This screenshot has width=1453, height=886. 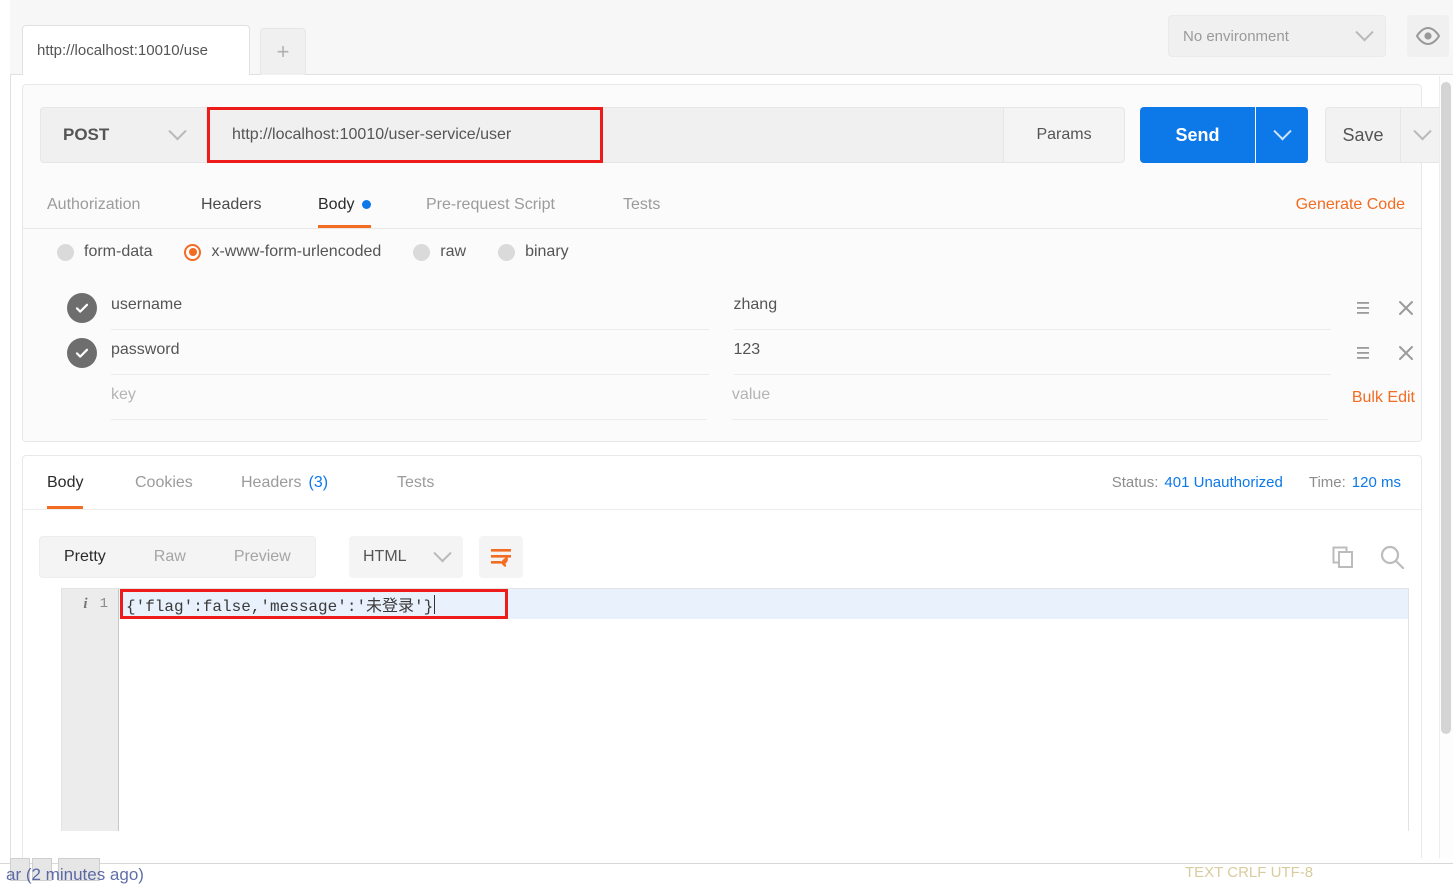 I want to click on eye-icon, so click(x=1428, y=36).